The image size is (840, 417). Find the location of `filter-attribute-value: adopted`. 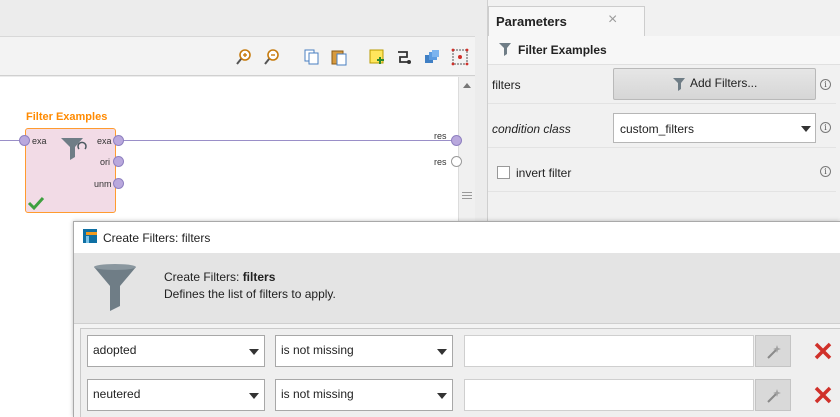

filter-attribute-value: adopted is located at coordinates (115, 350).